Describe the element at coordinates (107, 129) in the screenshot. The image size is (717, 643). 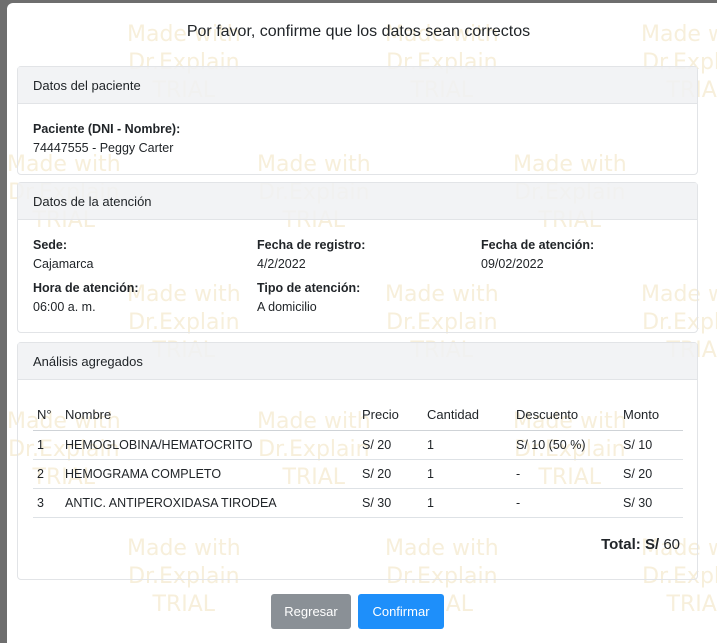
I see `patient-label: Paciente (DNI - Nombre):` at that location.